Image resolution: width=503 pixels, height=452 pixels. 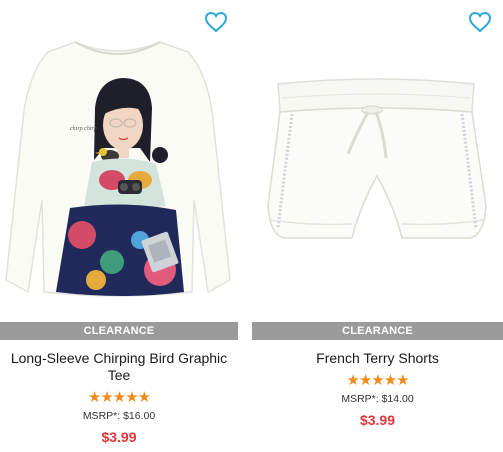 What do you see at coordinates (119, 367) in the screenshot?
I see `product-name: Long-Sleeve Chirping Bird Graphic Tee` at bounding box center [119, 367].